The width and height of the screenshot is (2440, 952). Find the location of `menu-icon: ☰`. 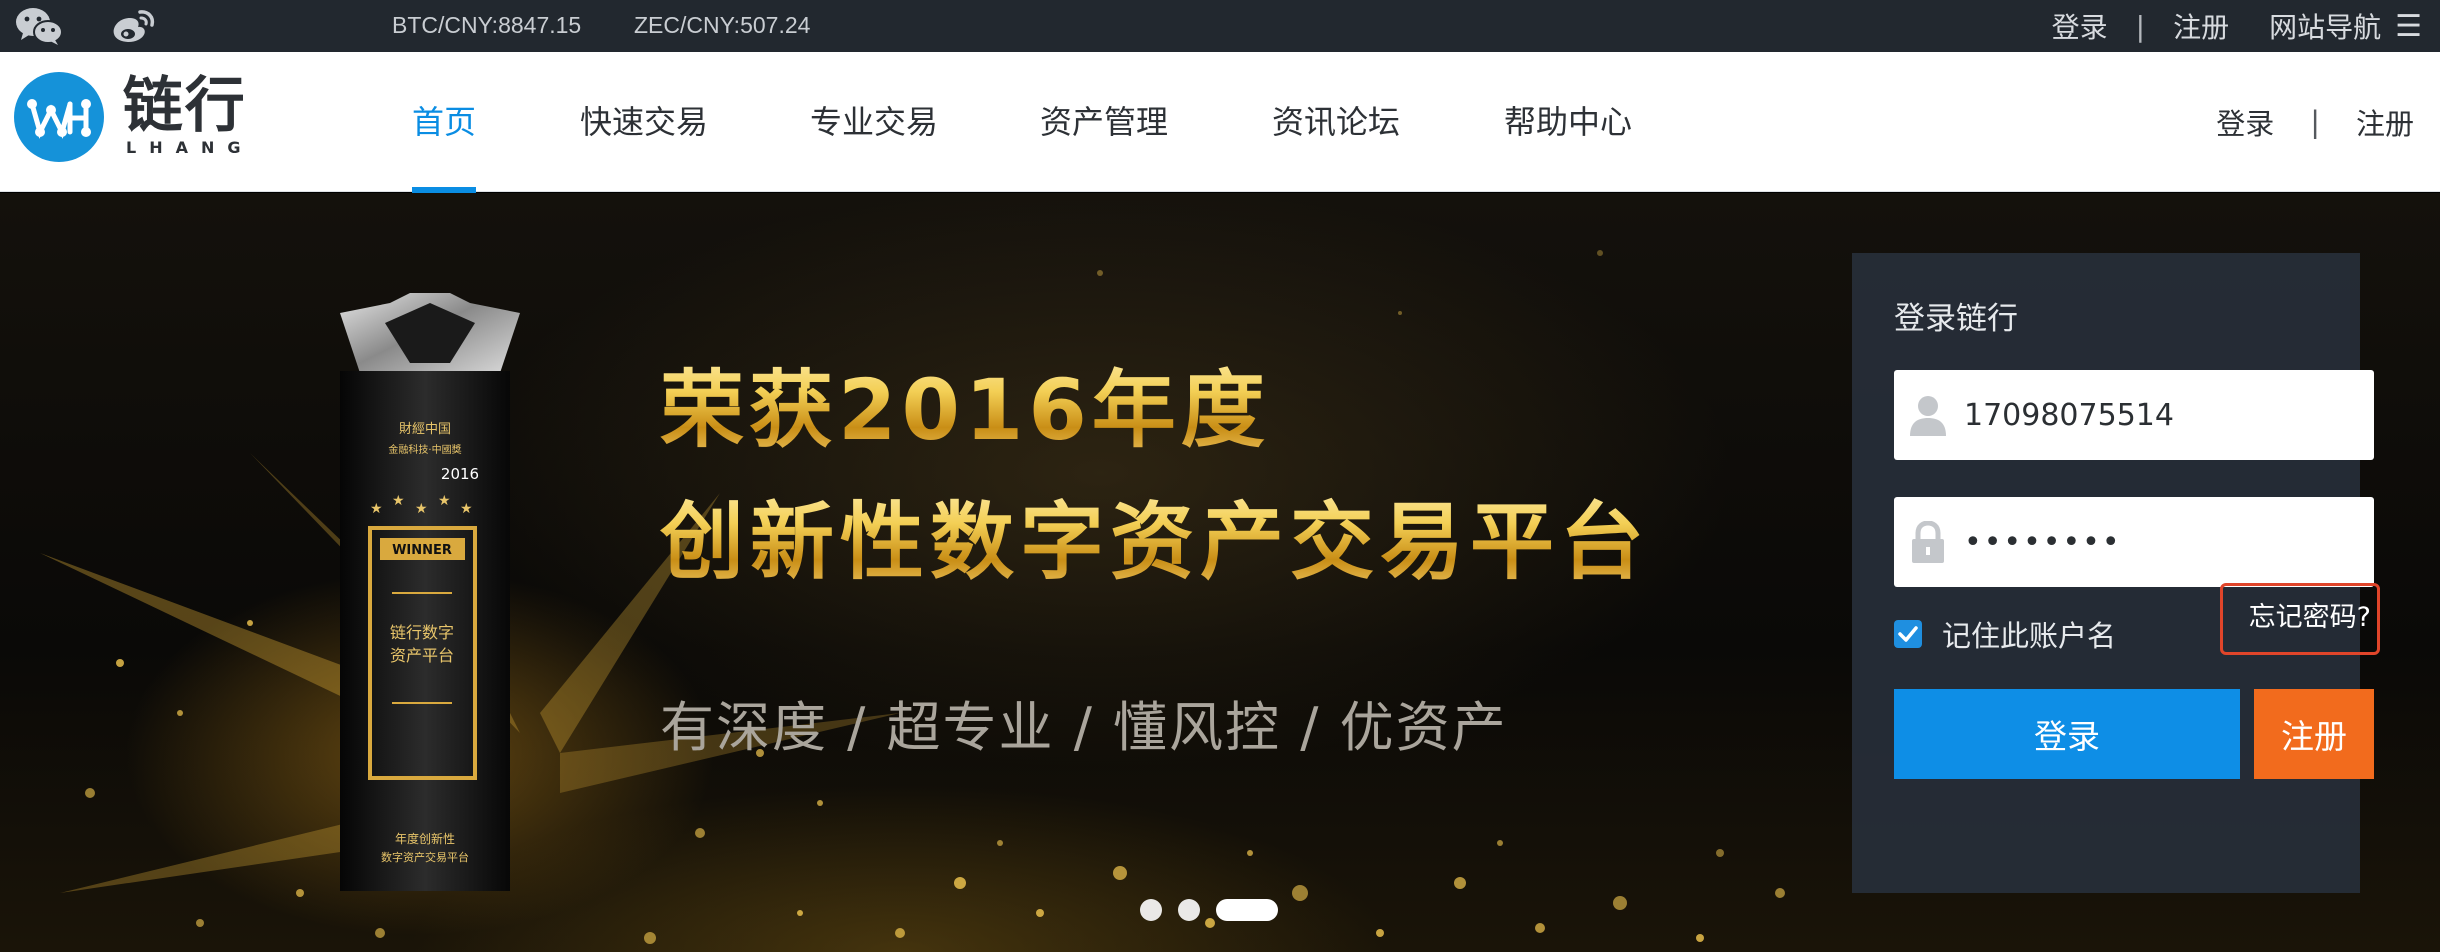

menu-icon: ☰ is located at coordinates (2408, 26).